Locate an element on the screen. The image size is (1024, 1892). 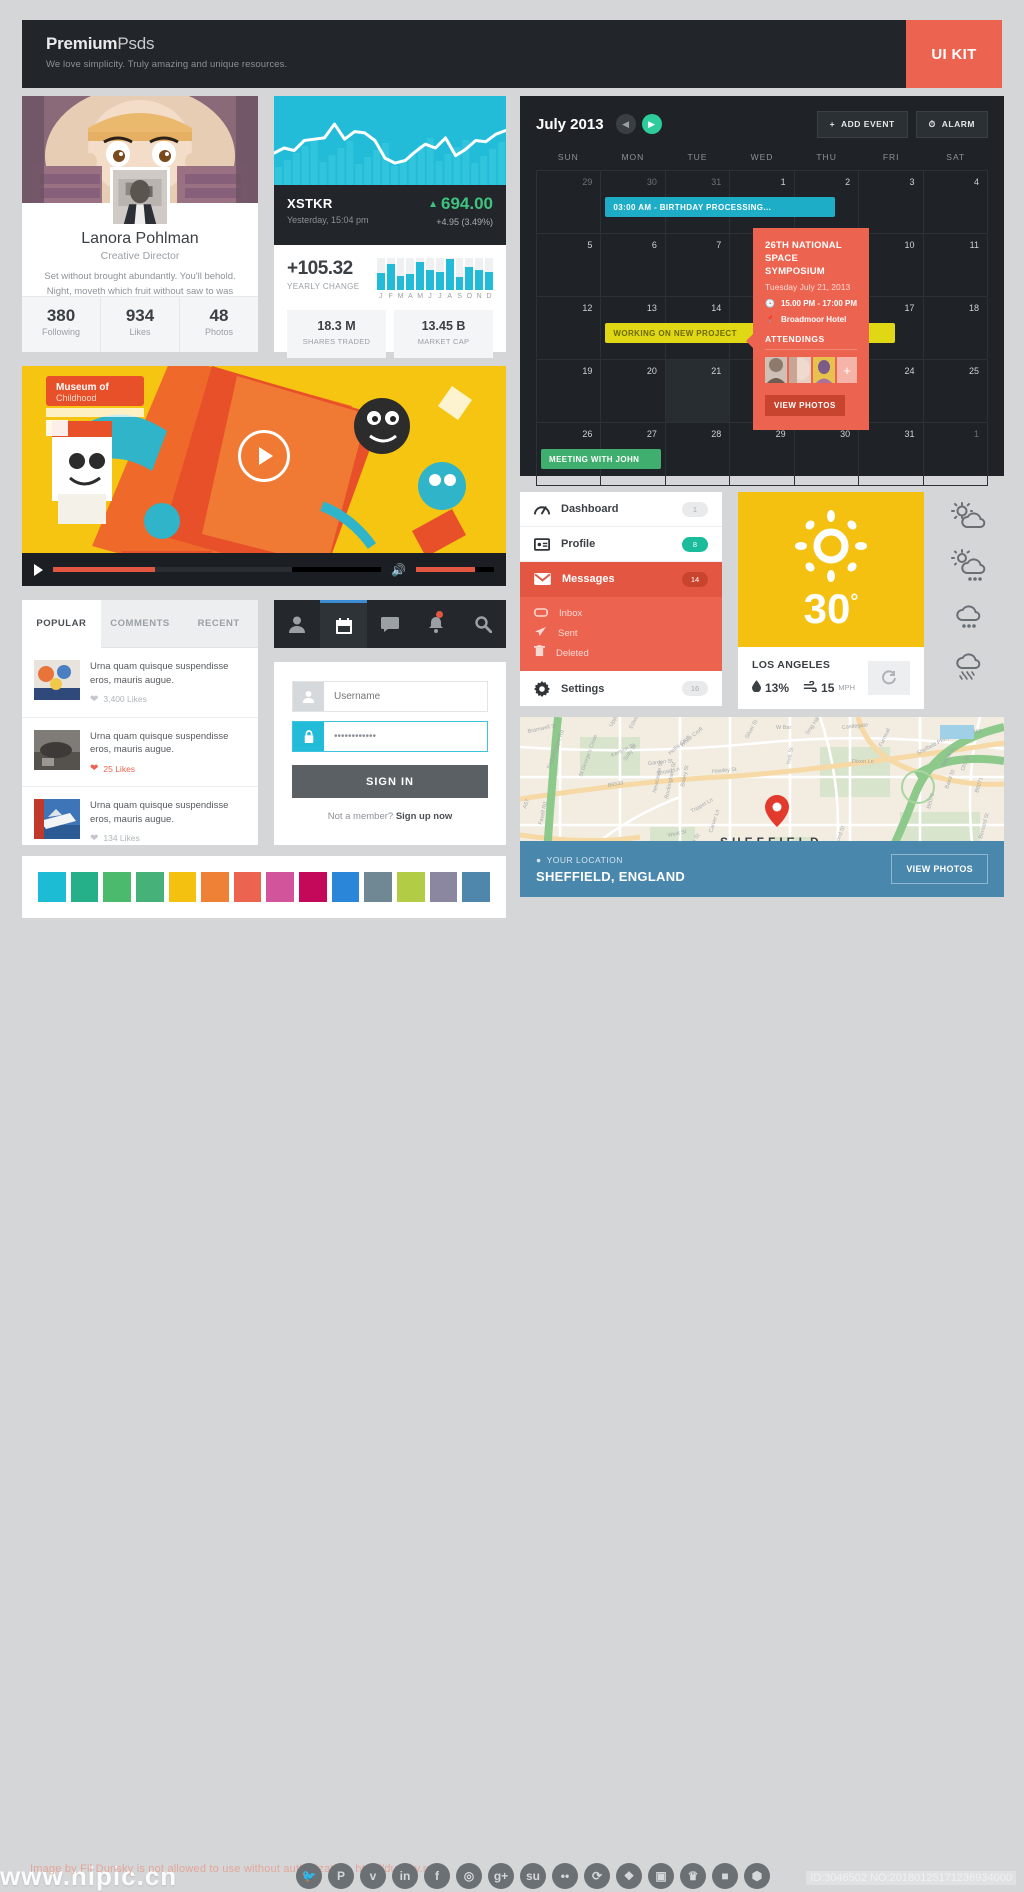
calendar-day-cell: 5 is located at coordinates (569, 265).